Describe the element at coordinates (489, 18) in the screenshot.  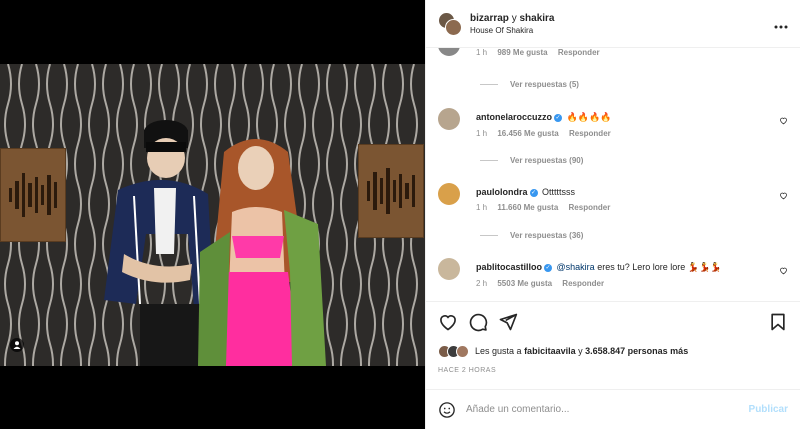
I see `author-username: bizarrap` at that location.